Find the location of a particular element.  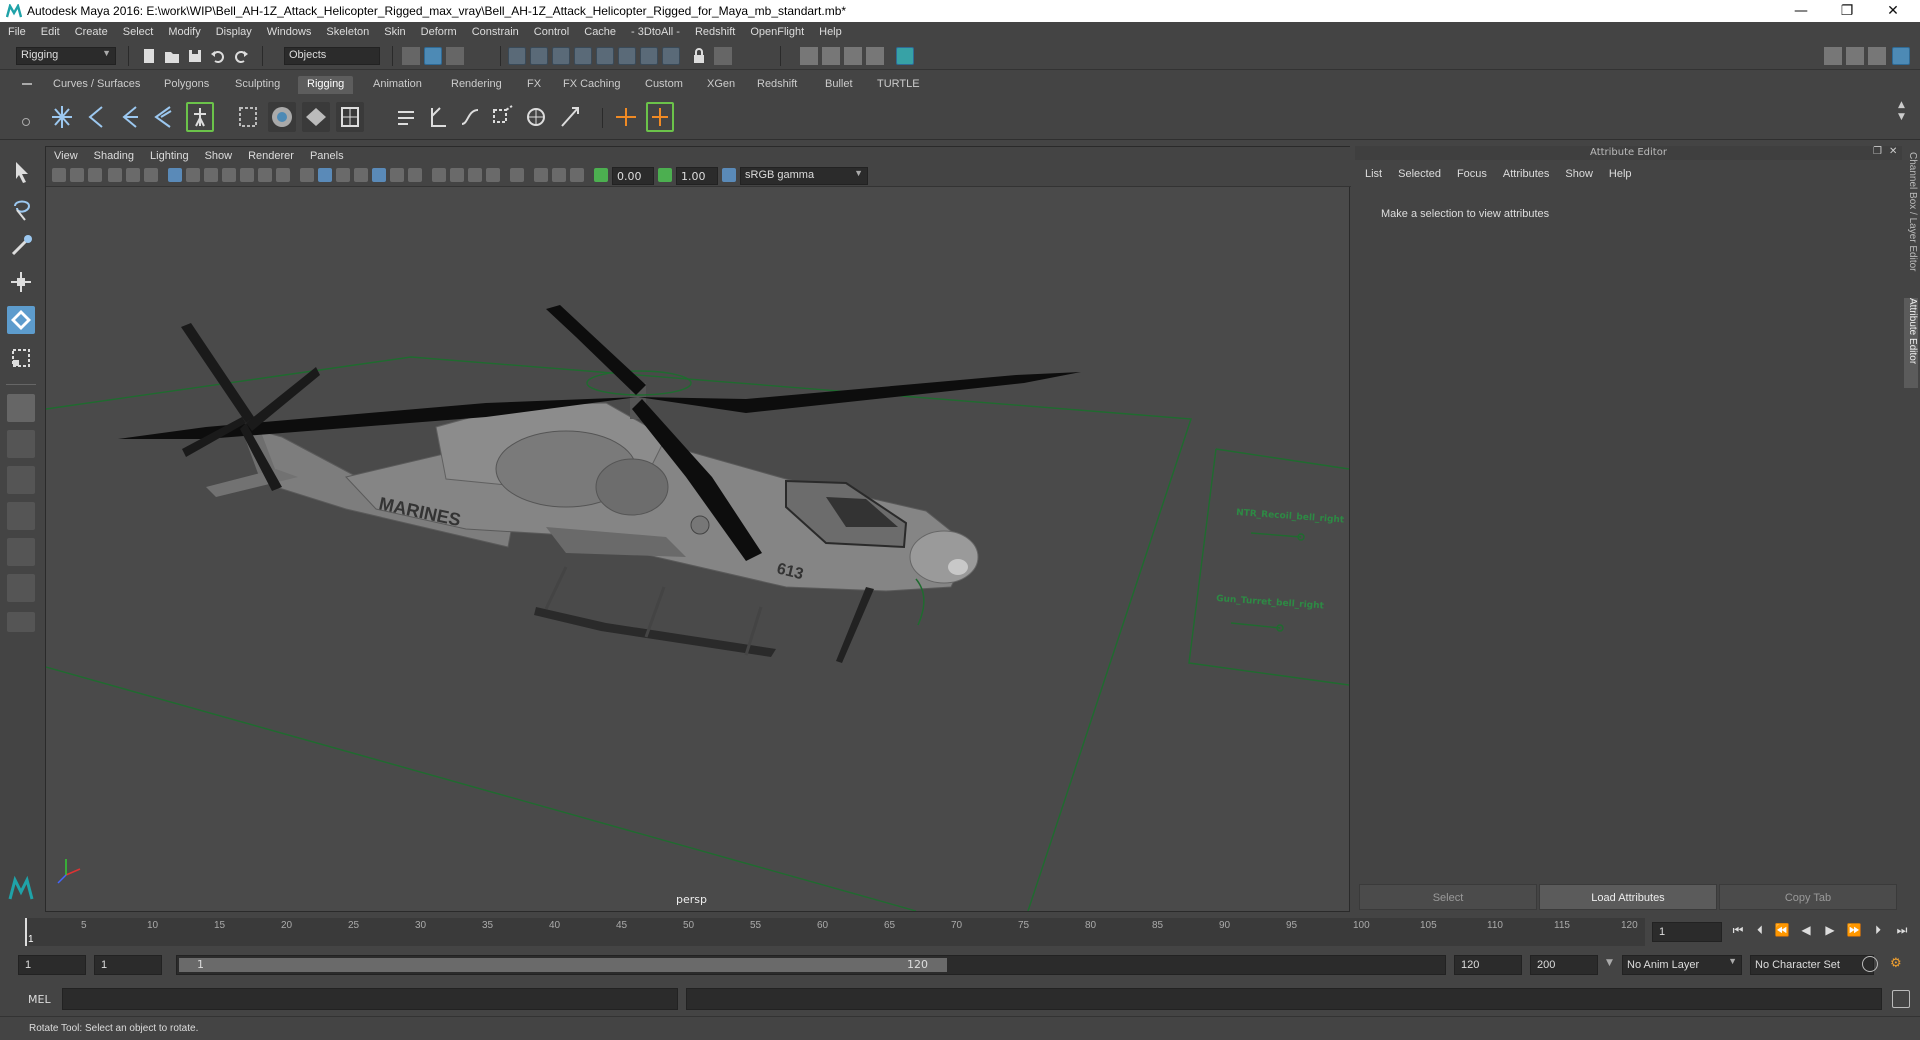

tab-custom: Custom is located at coordinates (664, 85).